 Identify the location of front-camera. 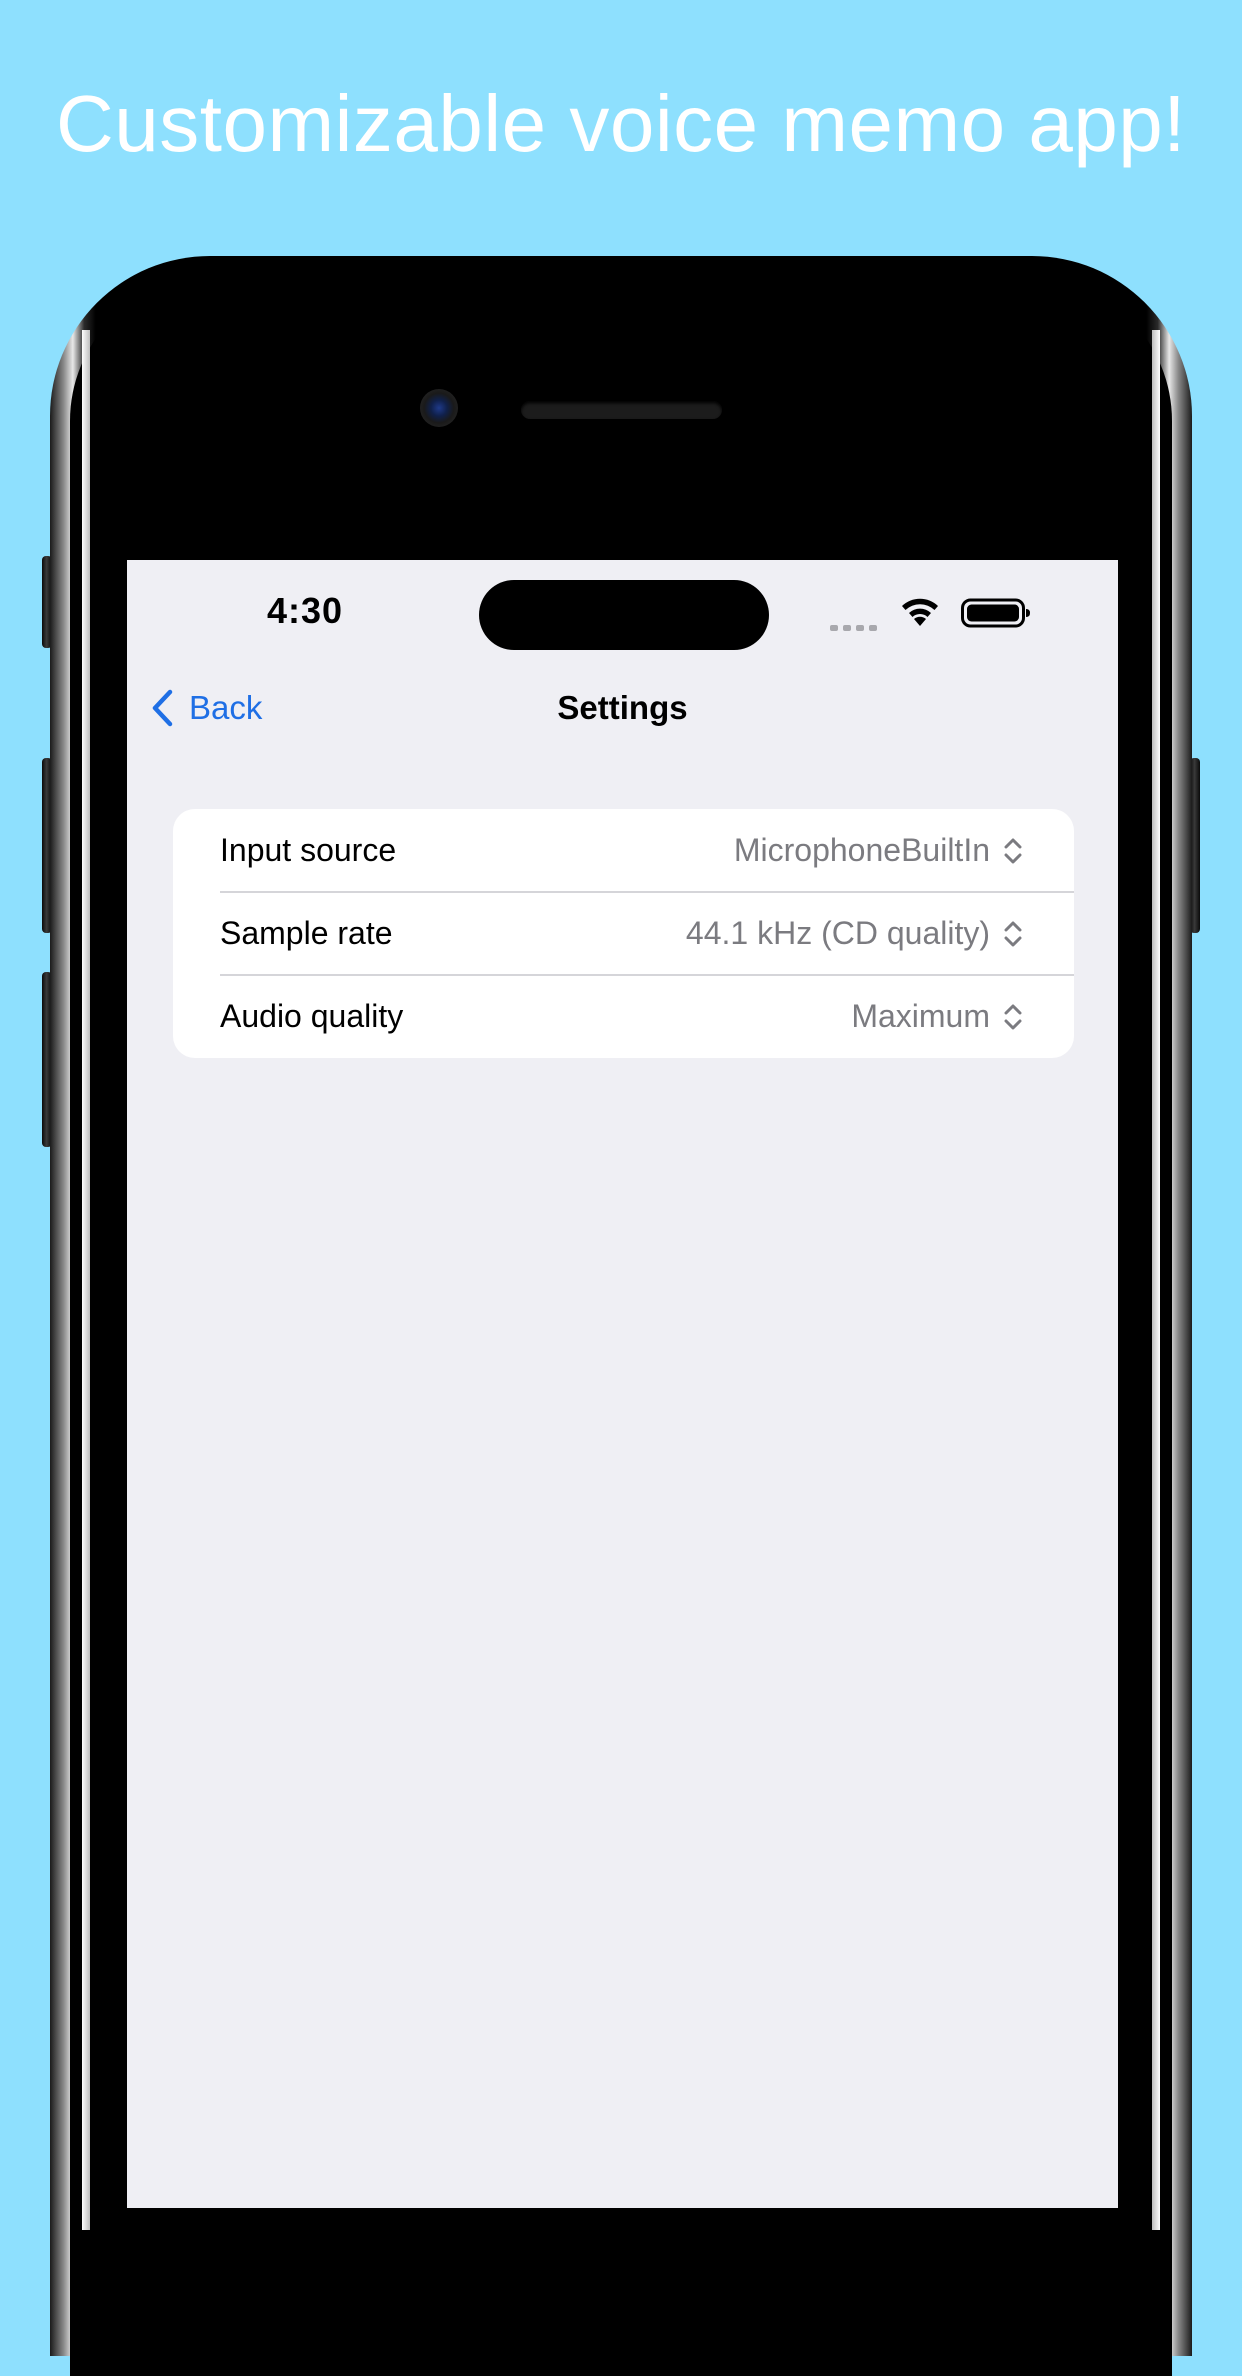
(439, 408).